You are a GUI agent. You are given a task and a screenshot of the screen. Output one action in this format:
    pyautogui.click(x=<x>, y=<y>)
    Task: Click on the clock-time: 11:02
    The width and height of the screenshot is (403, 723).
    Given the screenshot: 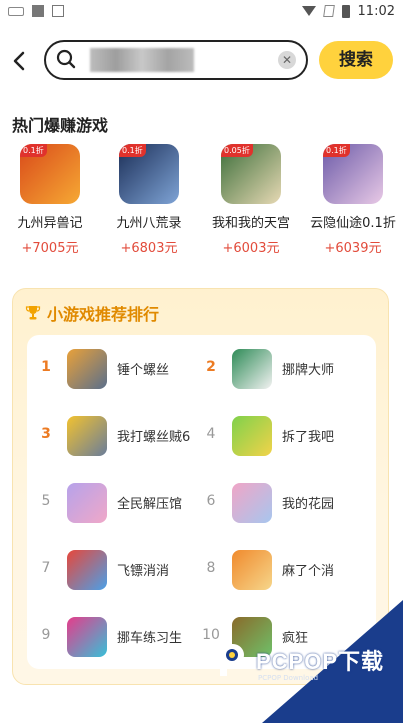 What is the action you would take?
    pyautogui.click(x=376, y=11)
    